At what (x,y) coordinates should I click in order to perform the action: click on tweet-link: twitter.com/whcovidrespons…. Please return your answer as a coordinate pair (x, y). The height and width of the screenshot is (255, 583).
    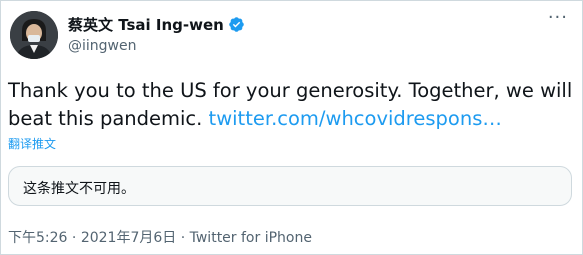
    Looking at the image, I should click on (355, 118).